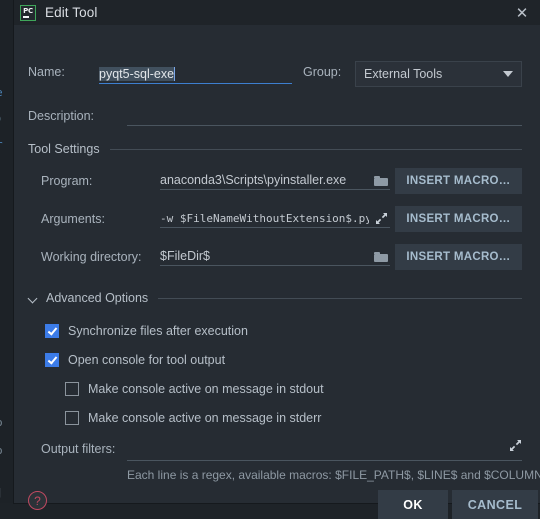 This screenshot has height=519, width=540. What do you see at coordinates (495, 504) in the screenshot?
I see `cancel-button: CANCEL` at bounding box center [495, 504].